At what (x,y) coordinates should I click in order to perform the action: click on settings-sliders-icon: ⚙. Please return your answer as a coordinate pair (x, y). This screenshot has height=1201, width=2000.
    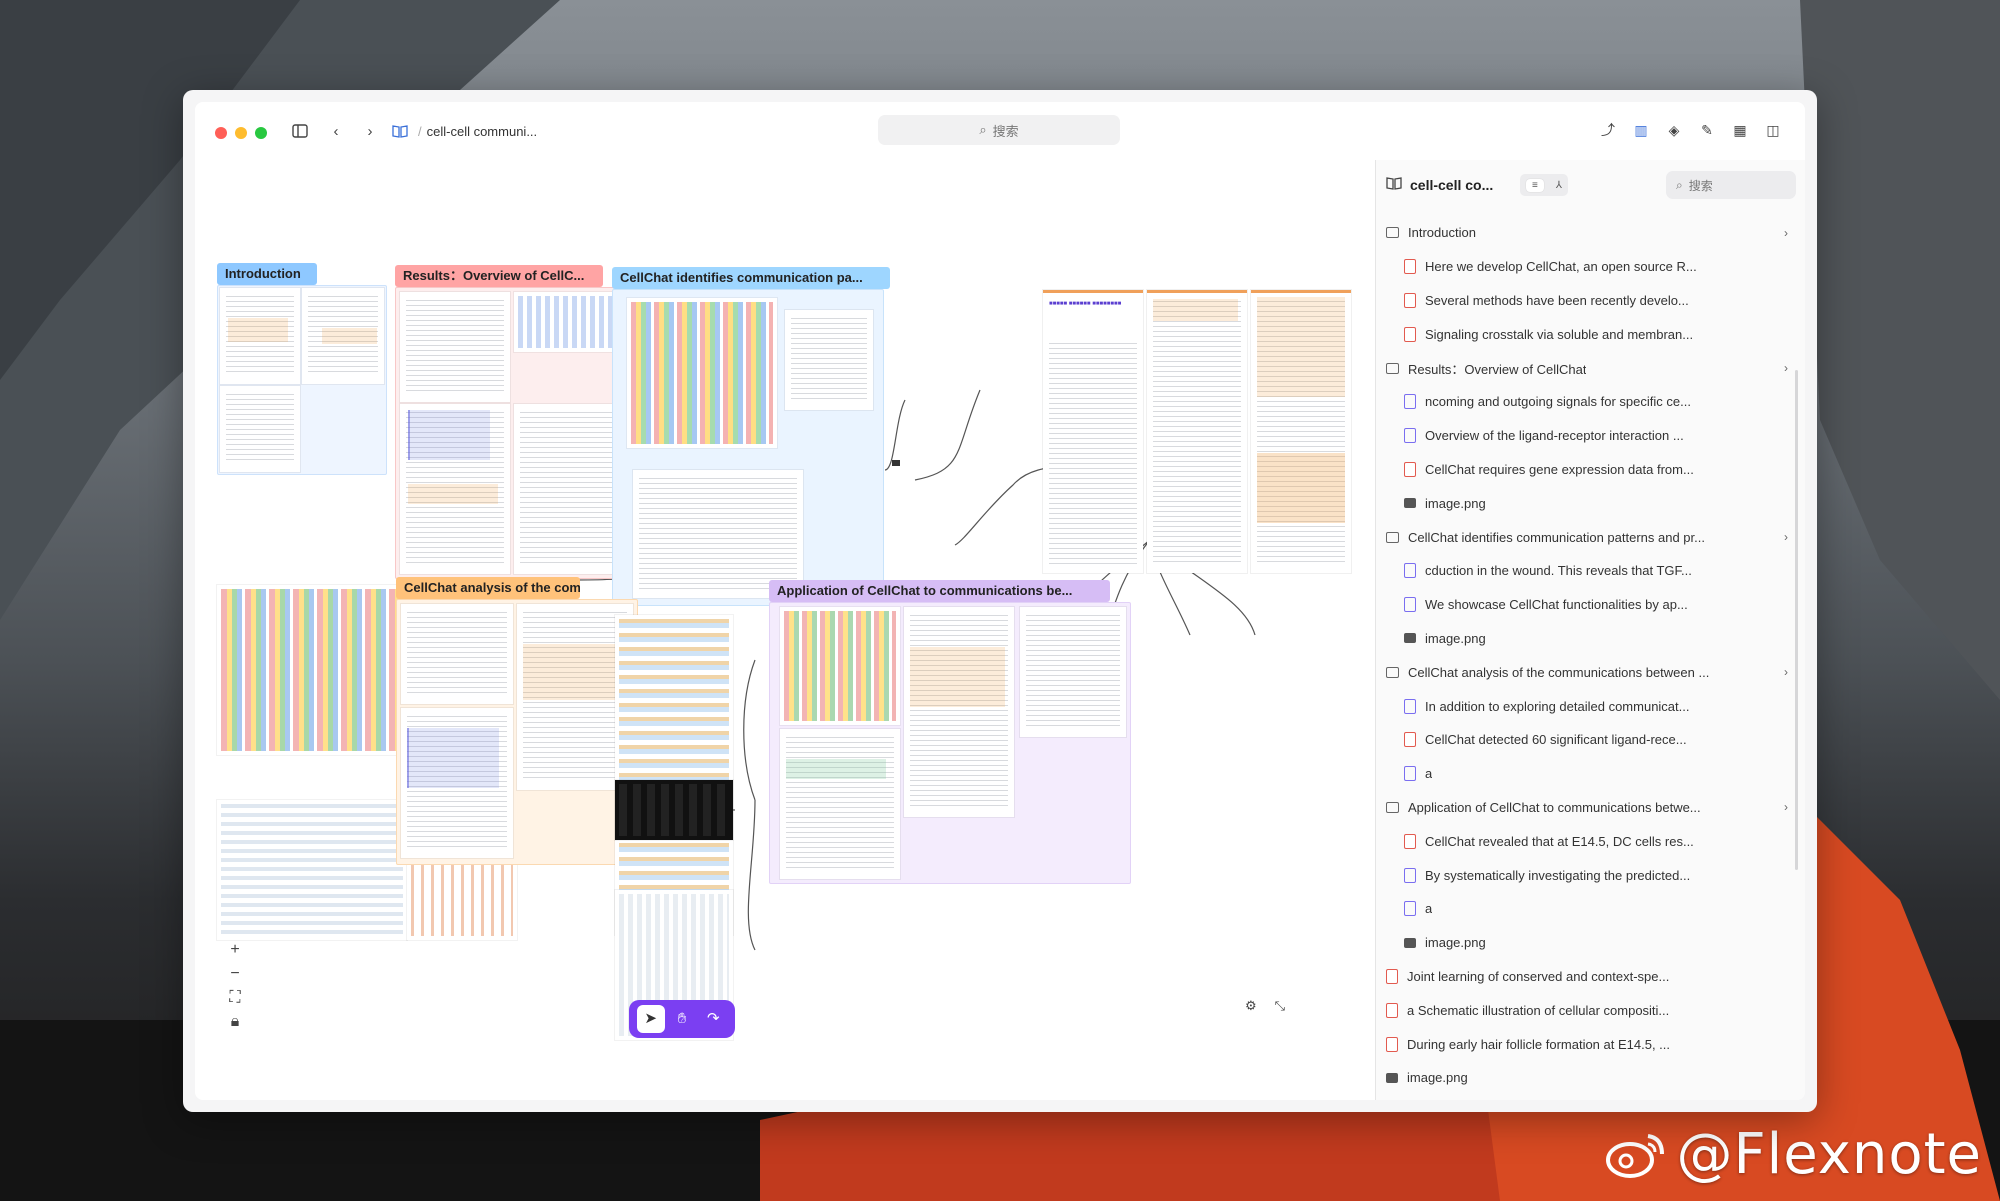
    Looking at the image, I should click on (1251, 1006).